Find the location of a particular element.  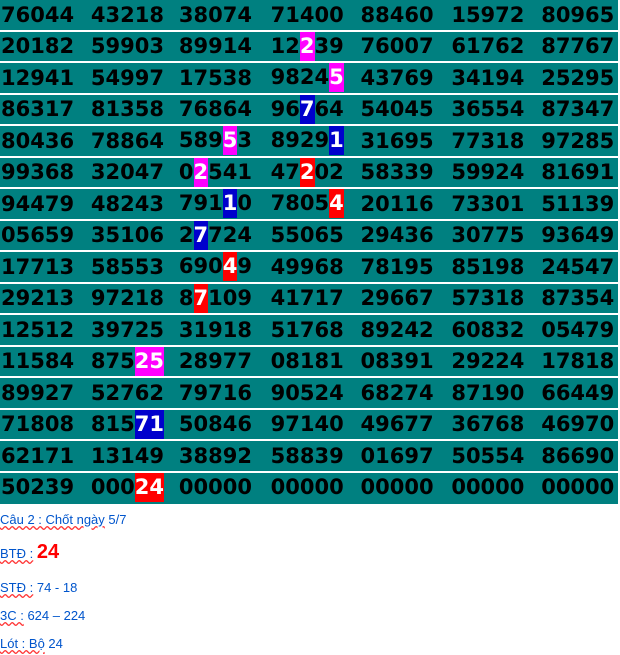

grid-cell: 31695 is located at coordinates (405, 141).